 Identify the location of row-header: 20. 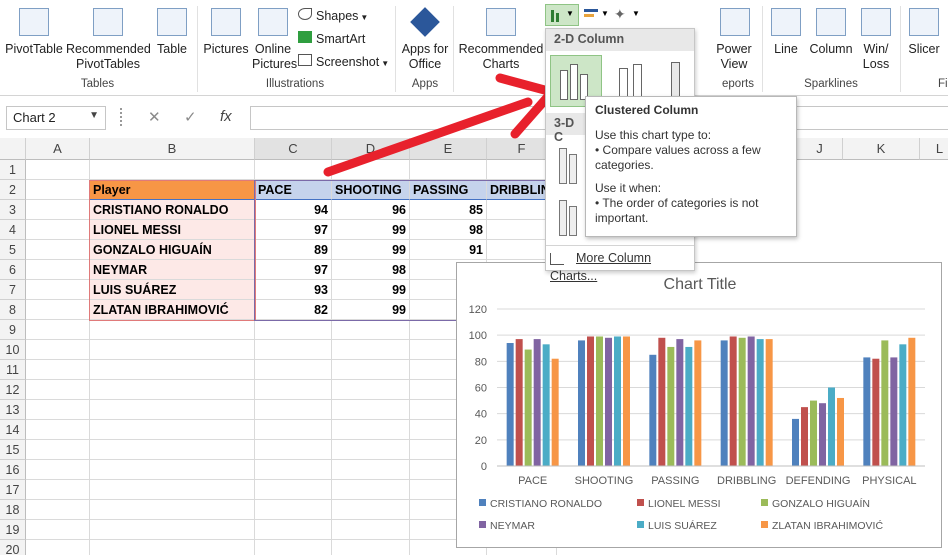
(13, 547).